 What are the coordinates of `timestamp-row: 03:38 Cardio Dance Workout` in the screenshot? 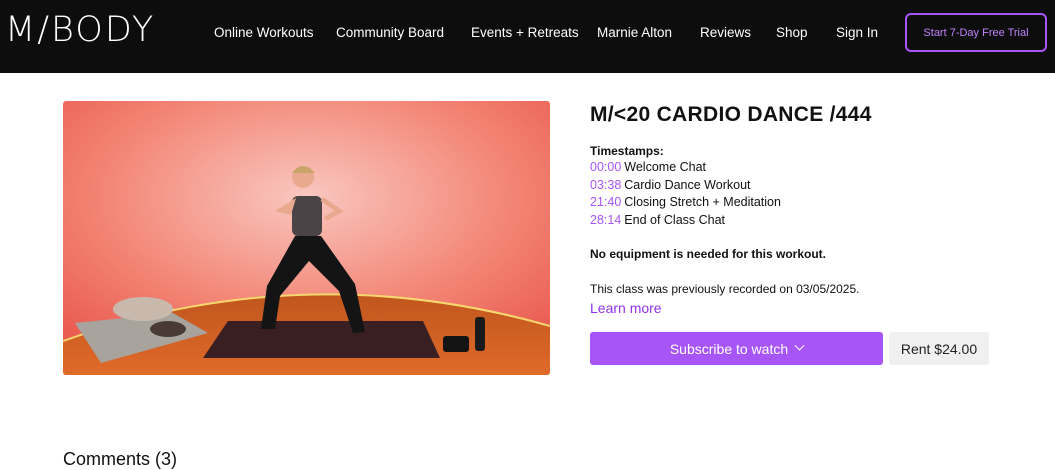 It's located at (810, 186).